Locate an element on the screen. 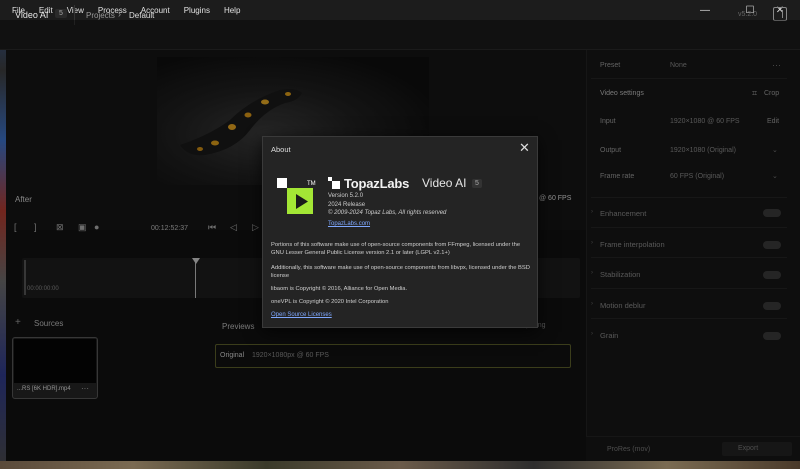 Image resolution: width=800 pixels, height=469 pixels. app-version-badge: 5 is located at coordinates (61, 13).